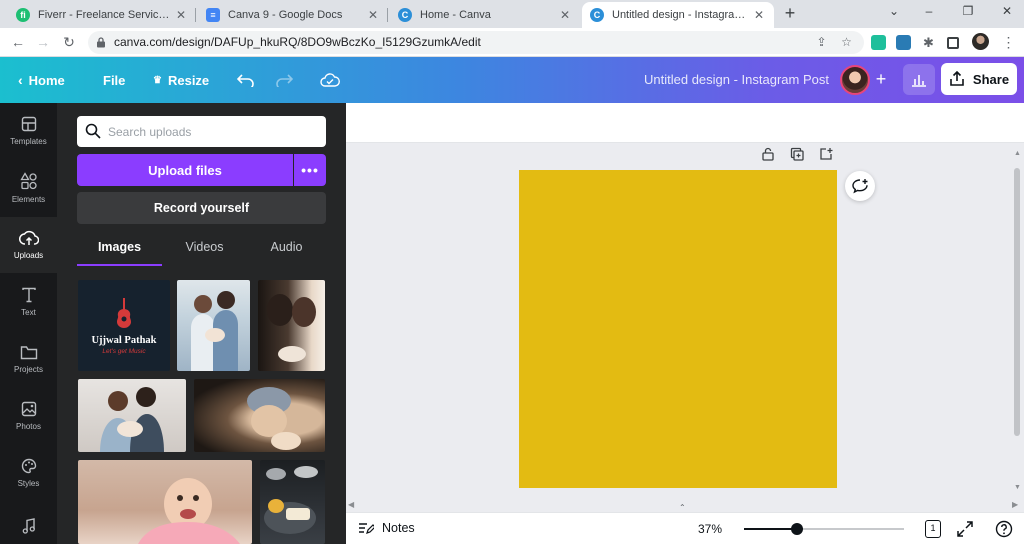 This screenshot has width=1024, height=544. I want to click on search-icon, so click(93, 131).